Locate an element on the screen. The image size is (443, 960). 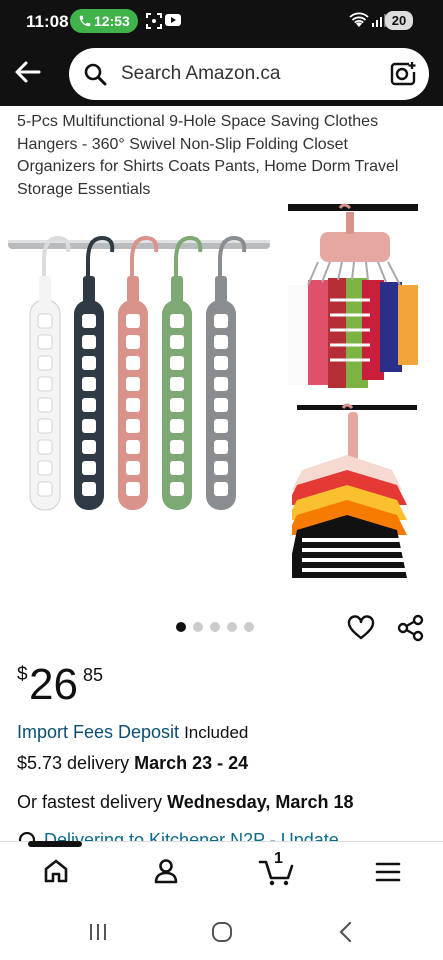
system-nav-bar is located at coordinates (221, 934).